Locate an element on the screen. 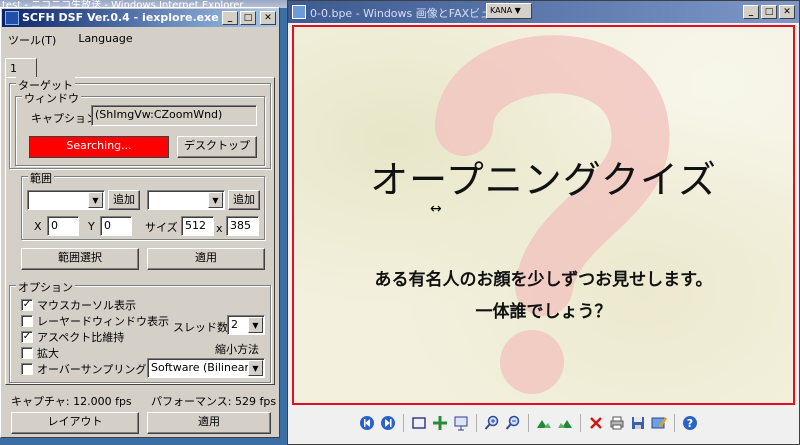  slide-title: オープニングクイズ is located at coordinates (543, 180).